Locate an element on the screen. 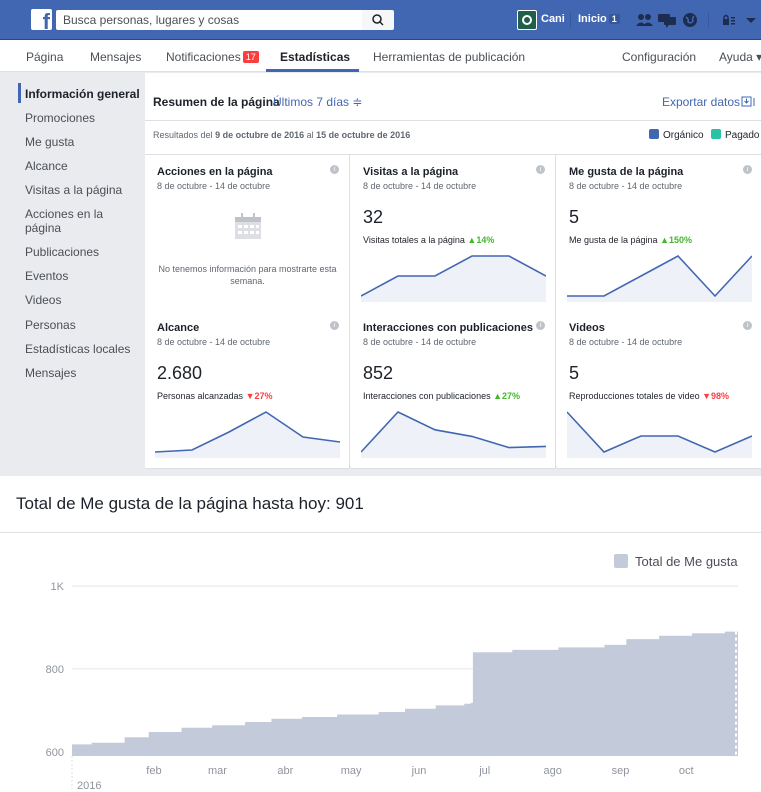 The height and width of the screenshot is (792, 761). chart-legend: Total de Me gusta is located at coordinates (676, 561).